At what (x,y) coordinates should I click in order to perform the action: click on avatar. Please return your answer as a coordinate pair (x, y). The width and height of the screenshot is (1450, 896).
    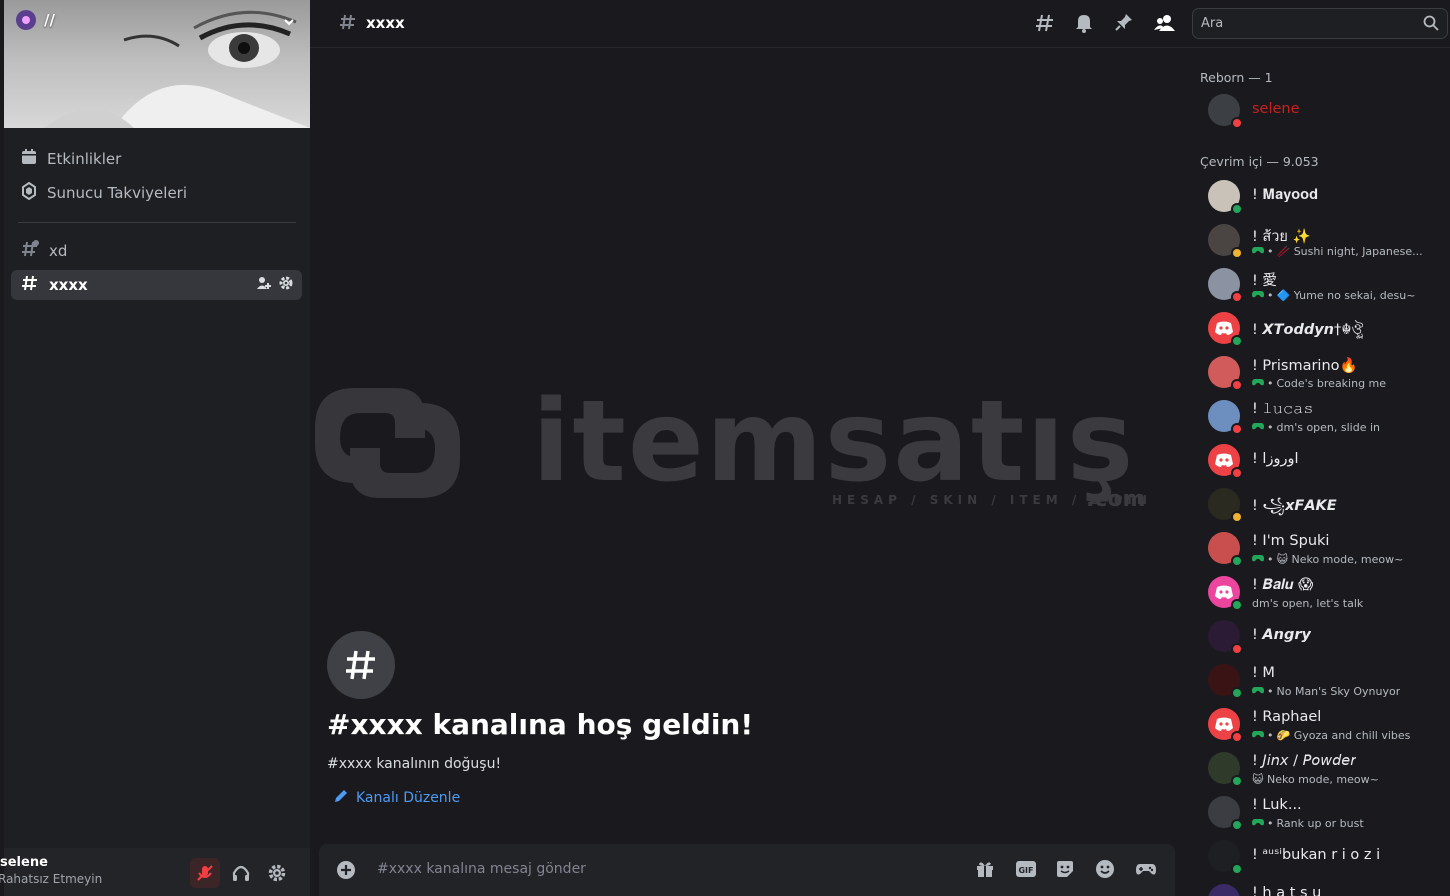
    Looking at the image, I should click on (1224, 890).